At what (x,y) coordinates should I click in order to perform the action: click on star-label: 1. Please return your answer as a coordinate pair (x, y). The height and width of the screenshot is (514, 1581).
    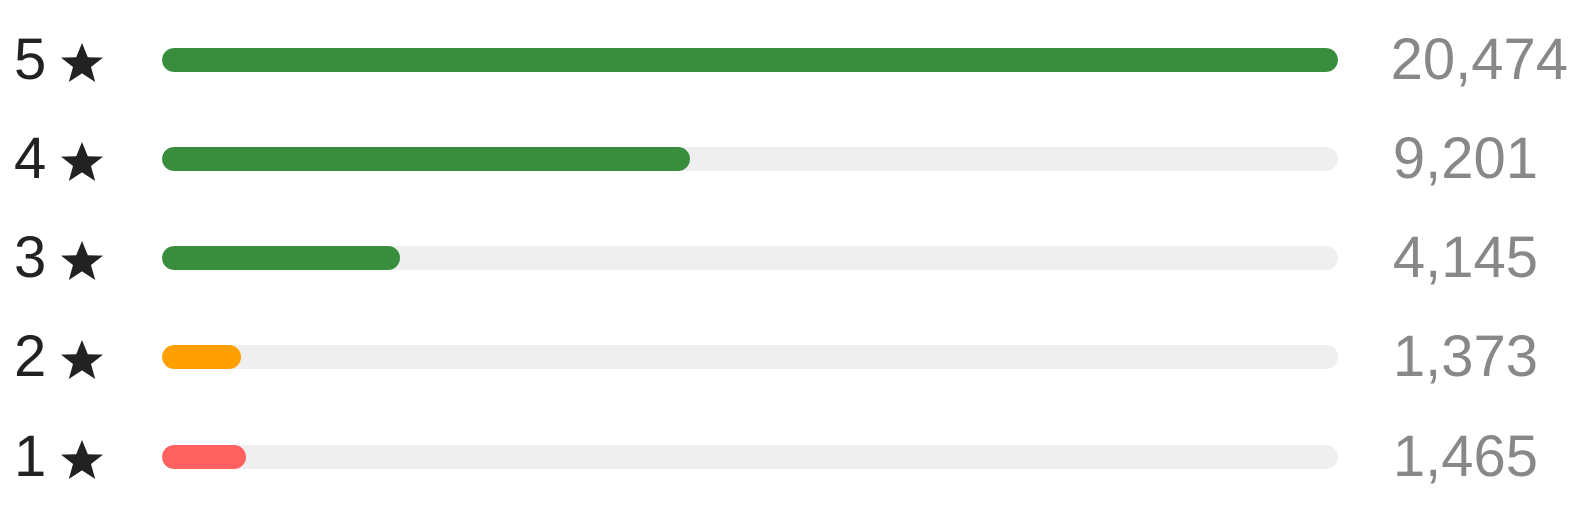
    Looking at the image, I should click on (60, 457).